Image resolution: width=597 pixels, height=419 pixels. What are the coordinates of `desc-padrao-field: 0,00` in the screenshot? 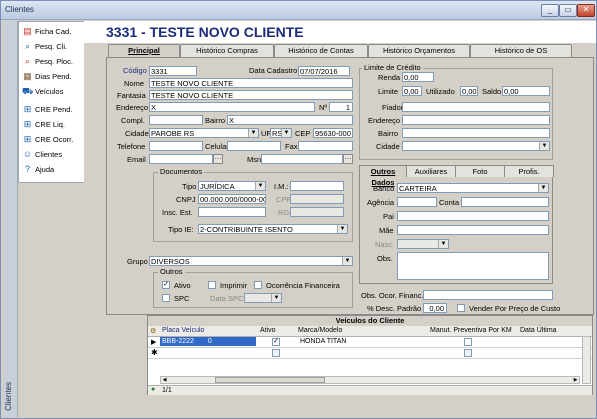 It's located at (435, 308).